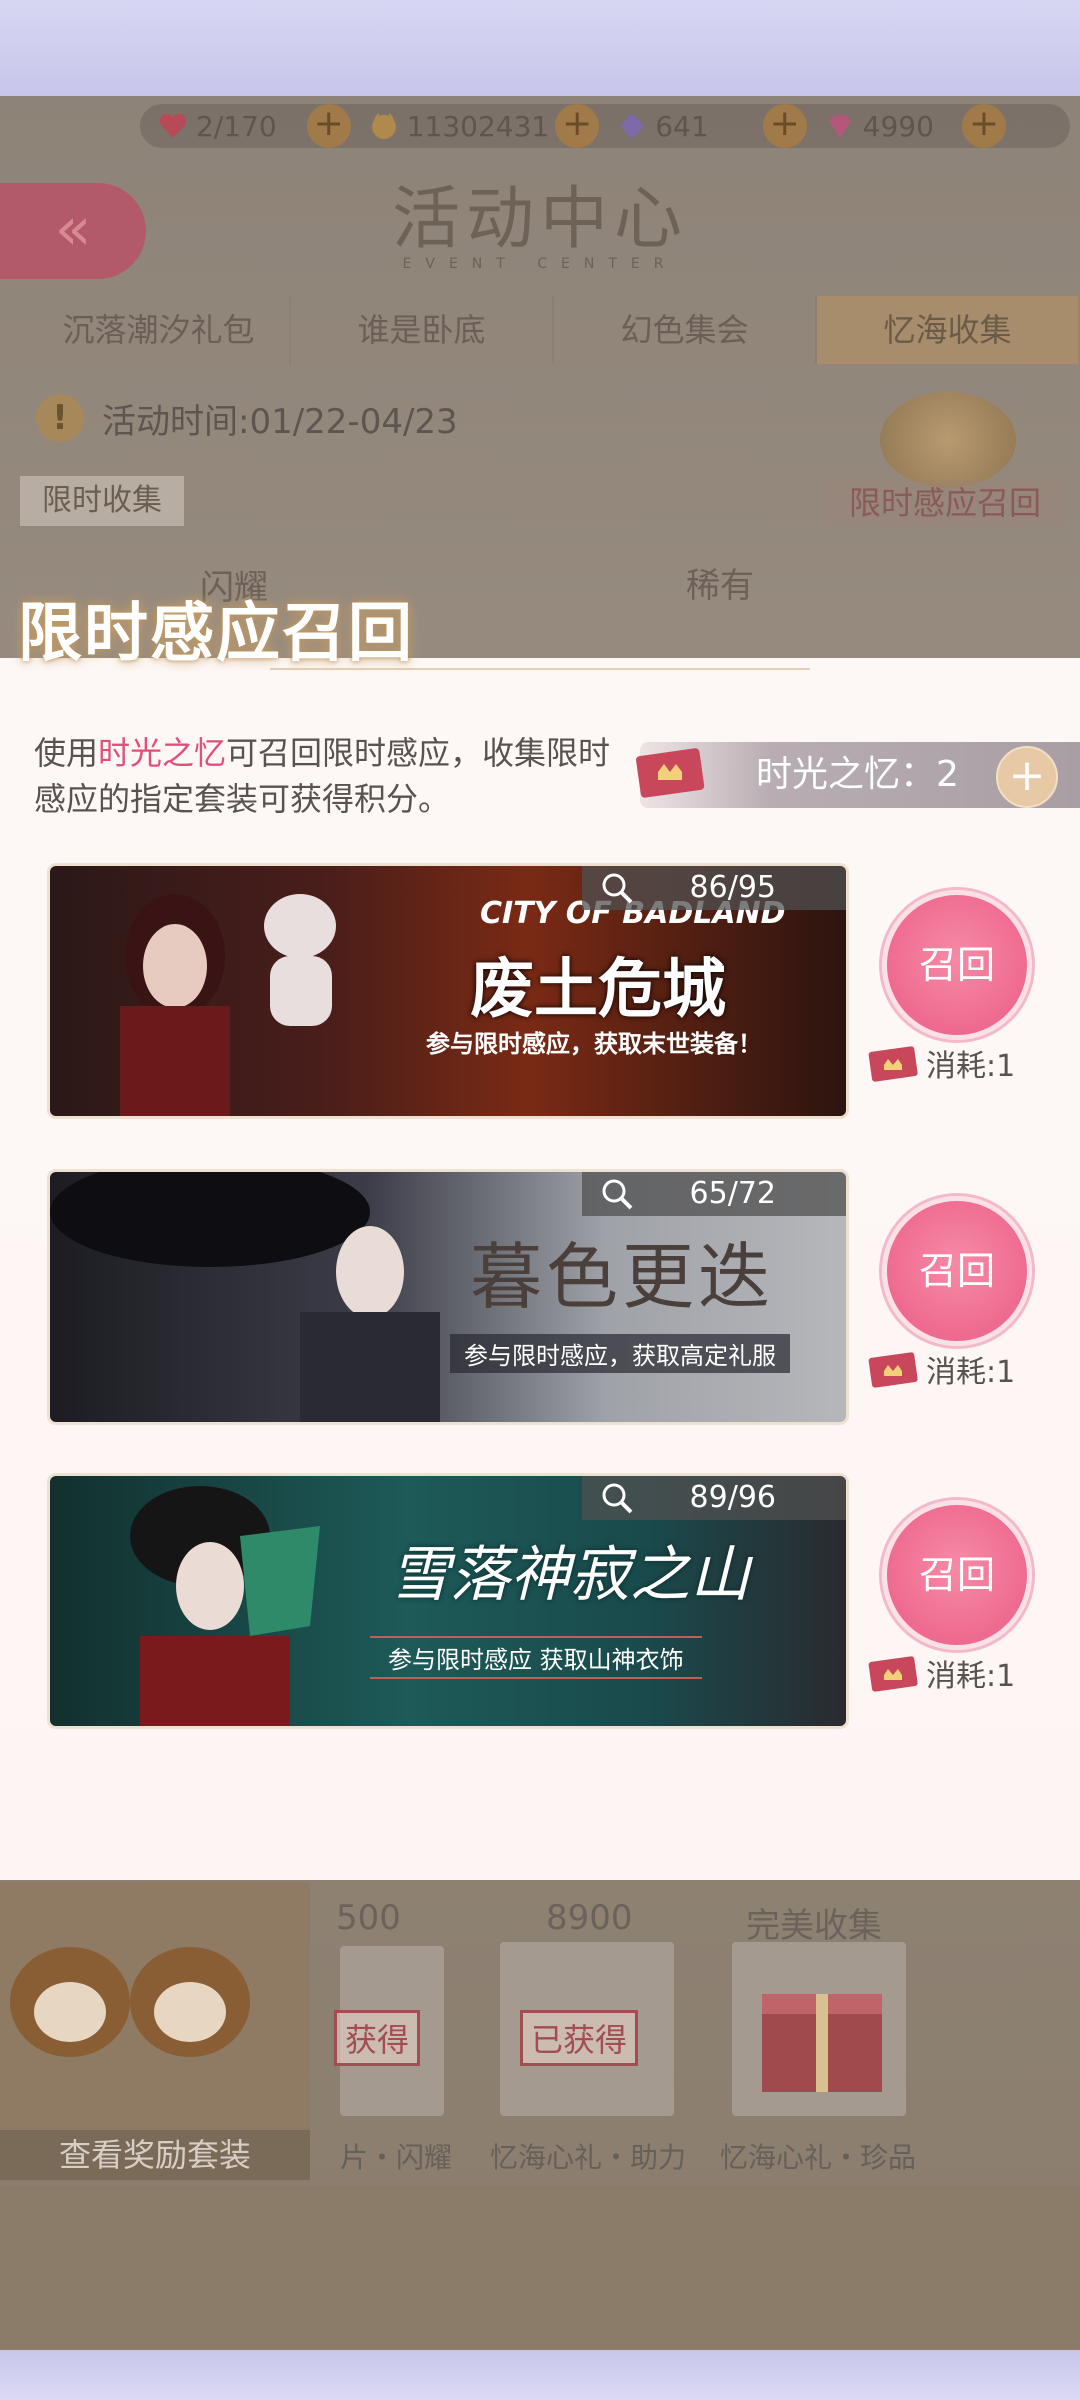 This screenshot has width=1080, height=2400. Describe the element at coordinates (957, 1271) in the screenshot. I see `recall-button-2: 召回` at that location.